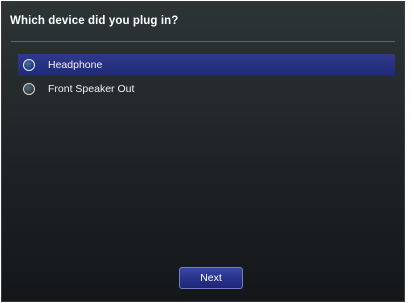 The image size is (414, 303). I want to click on dialog-title: Which device did you plug in?, so click(94, 21).